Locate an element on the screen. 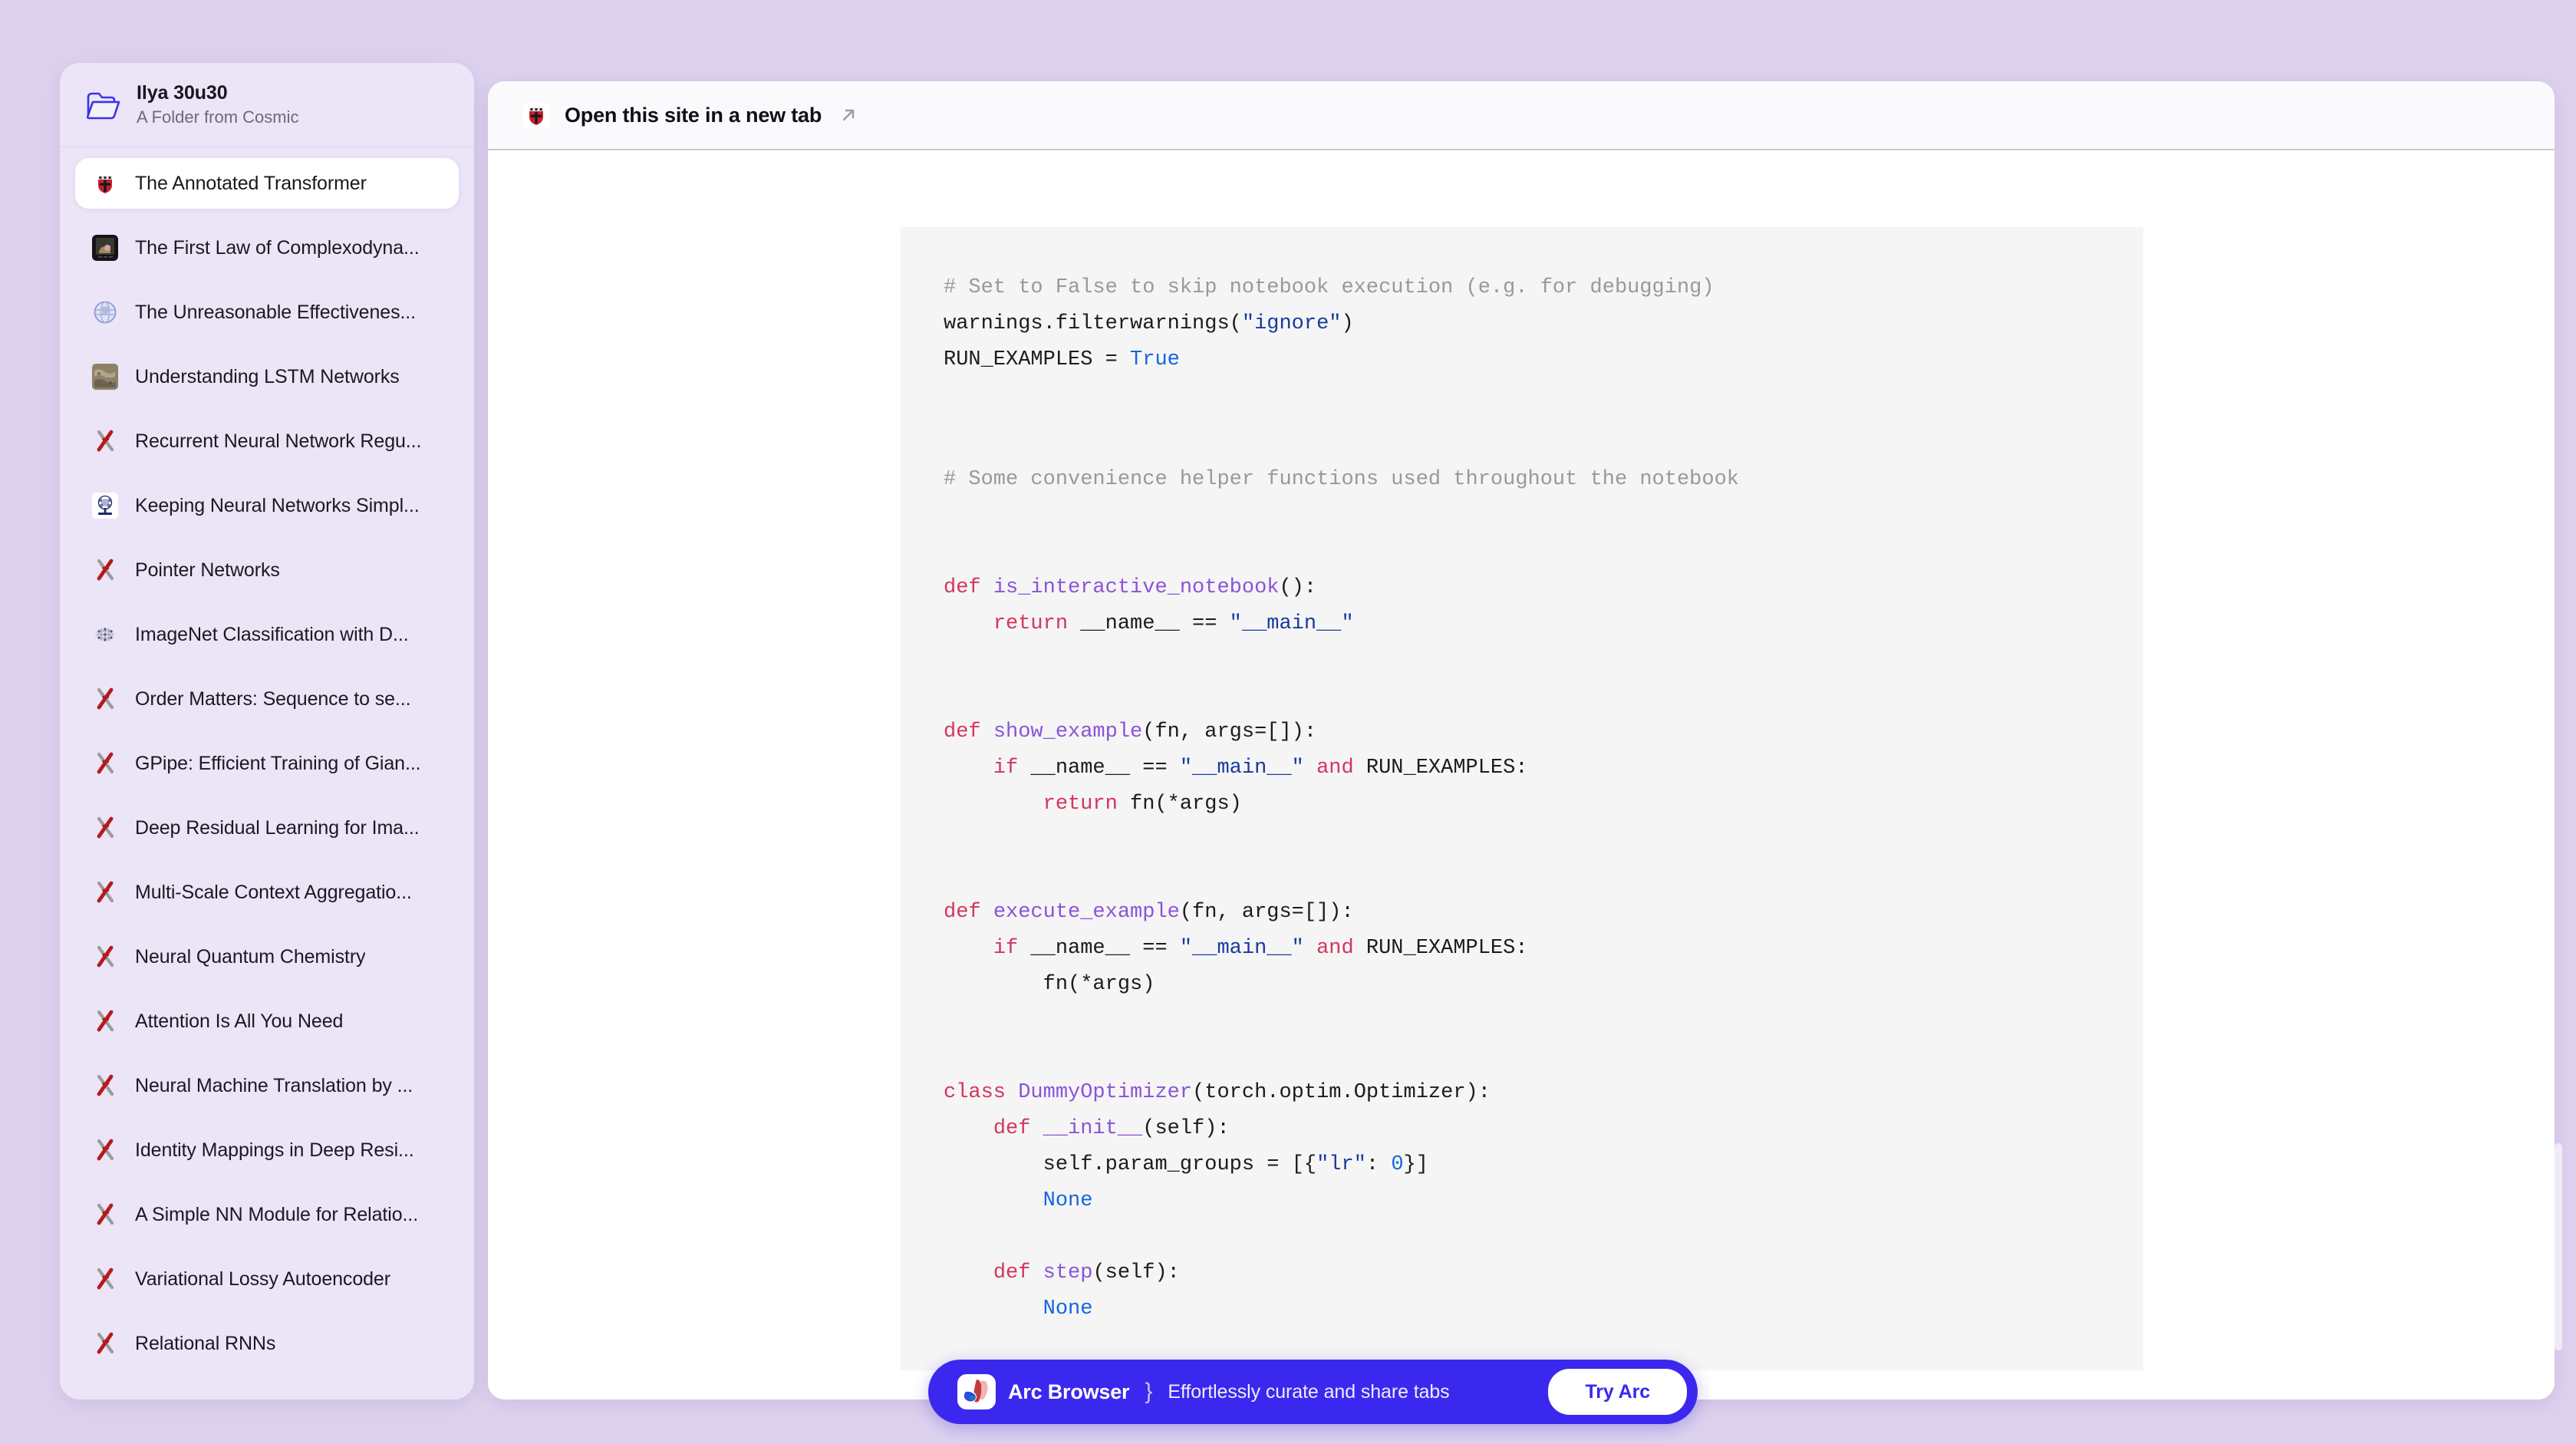 The width and height of the screenshot is (2576, 1444). code-token: warnings.filterwarnings( is located at coordinates (1093, 324).